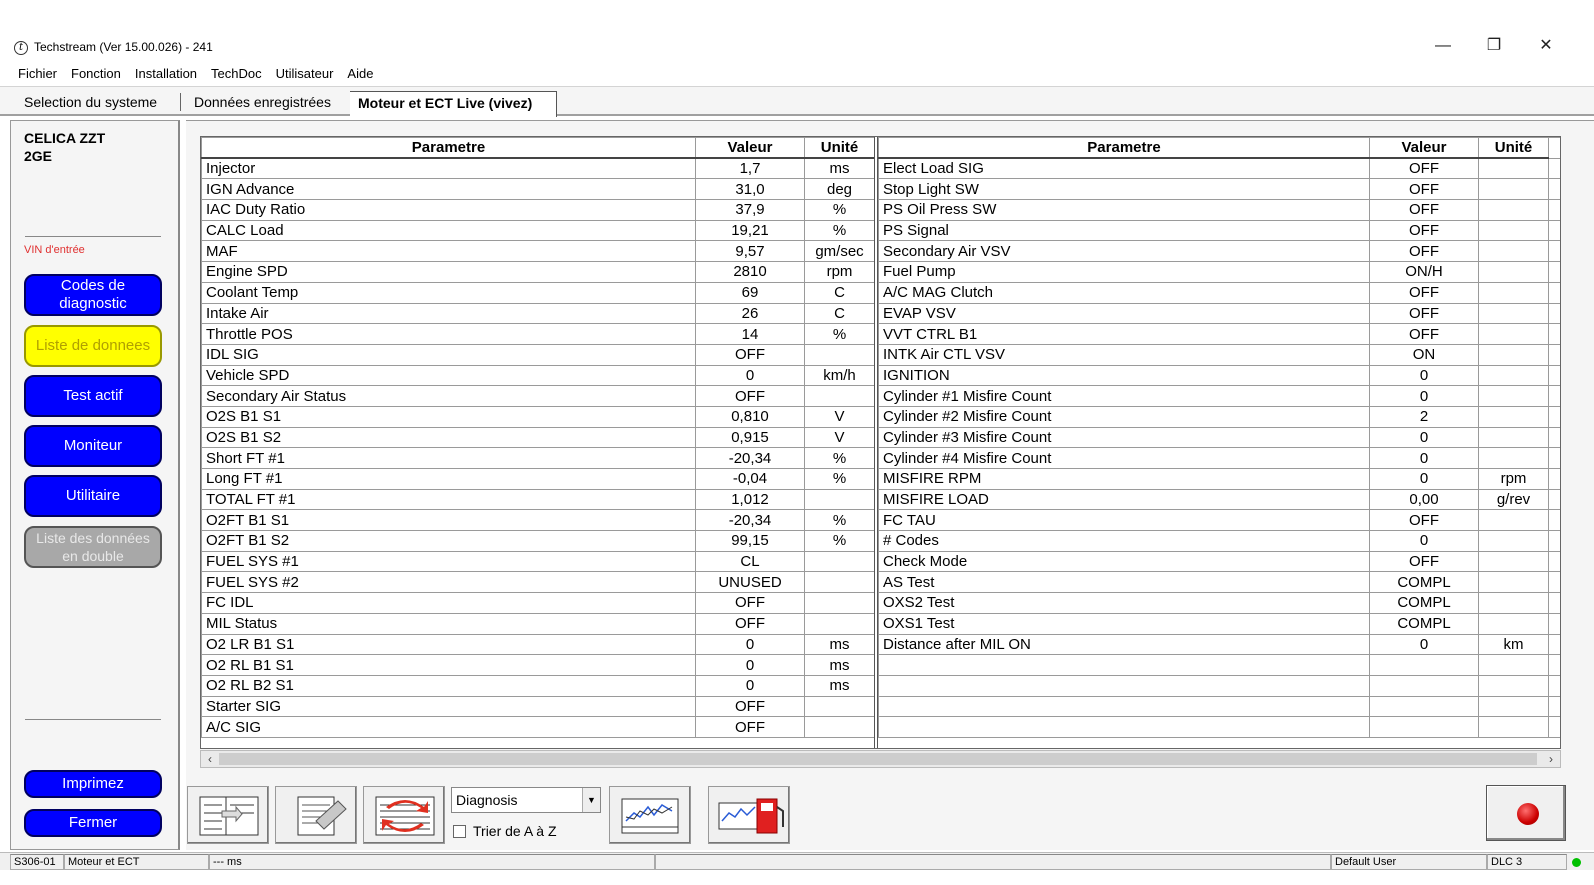  What do you see at coordinates (404, 815) in the screenshot?
I see `swap-list-button` at bounding box center [404, 815].